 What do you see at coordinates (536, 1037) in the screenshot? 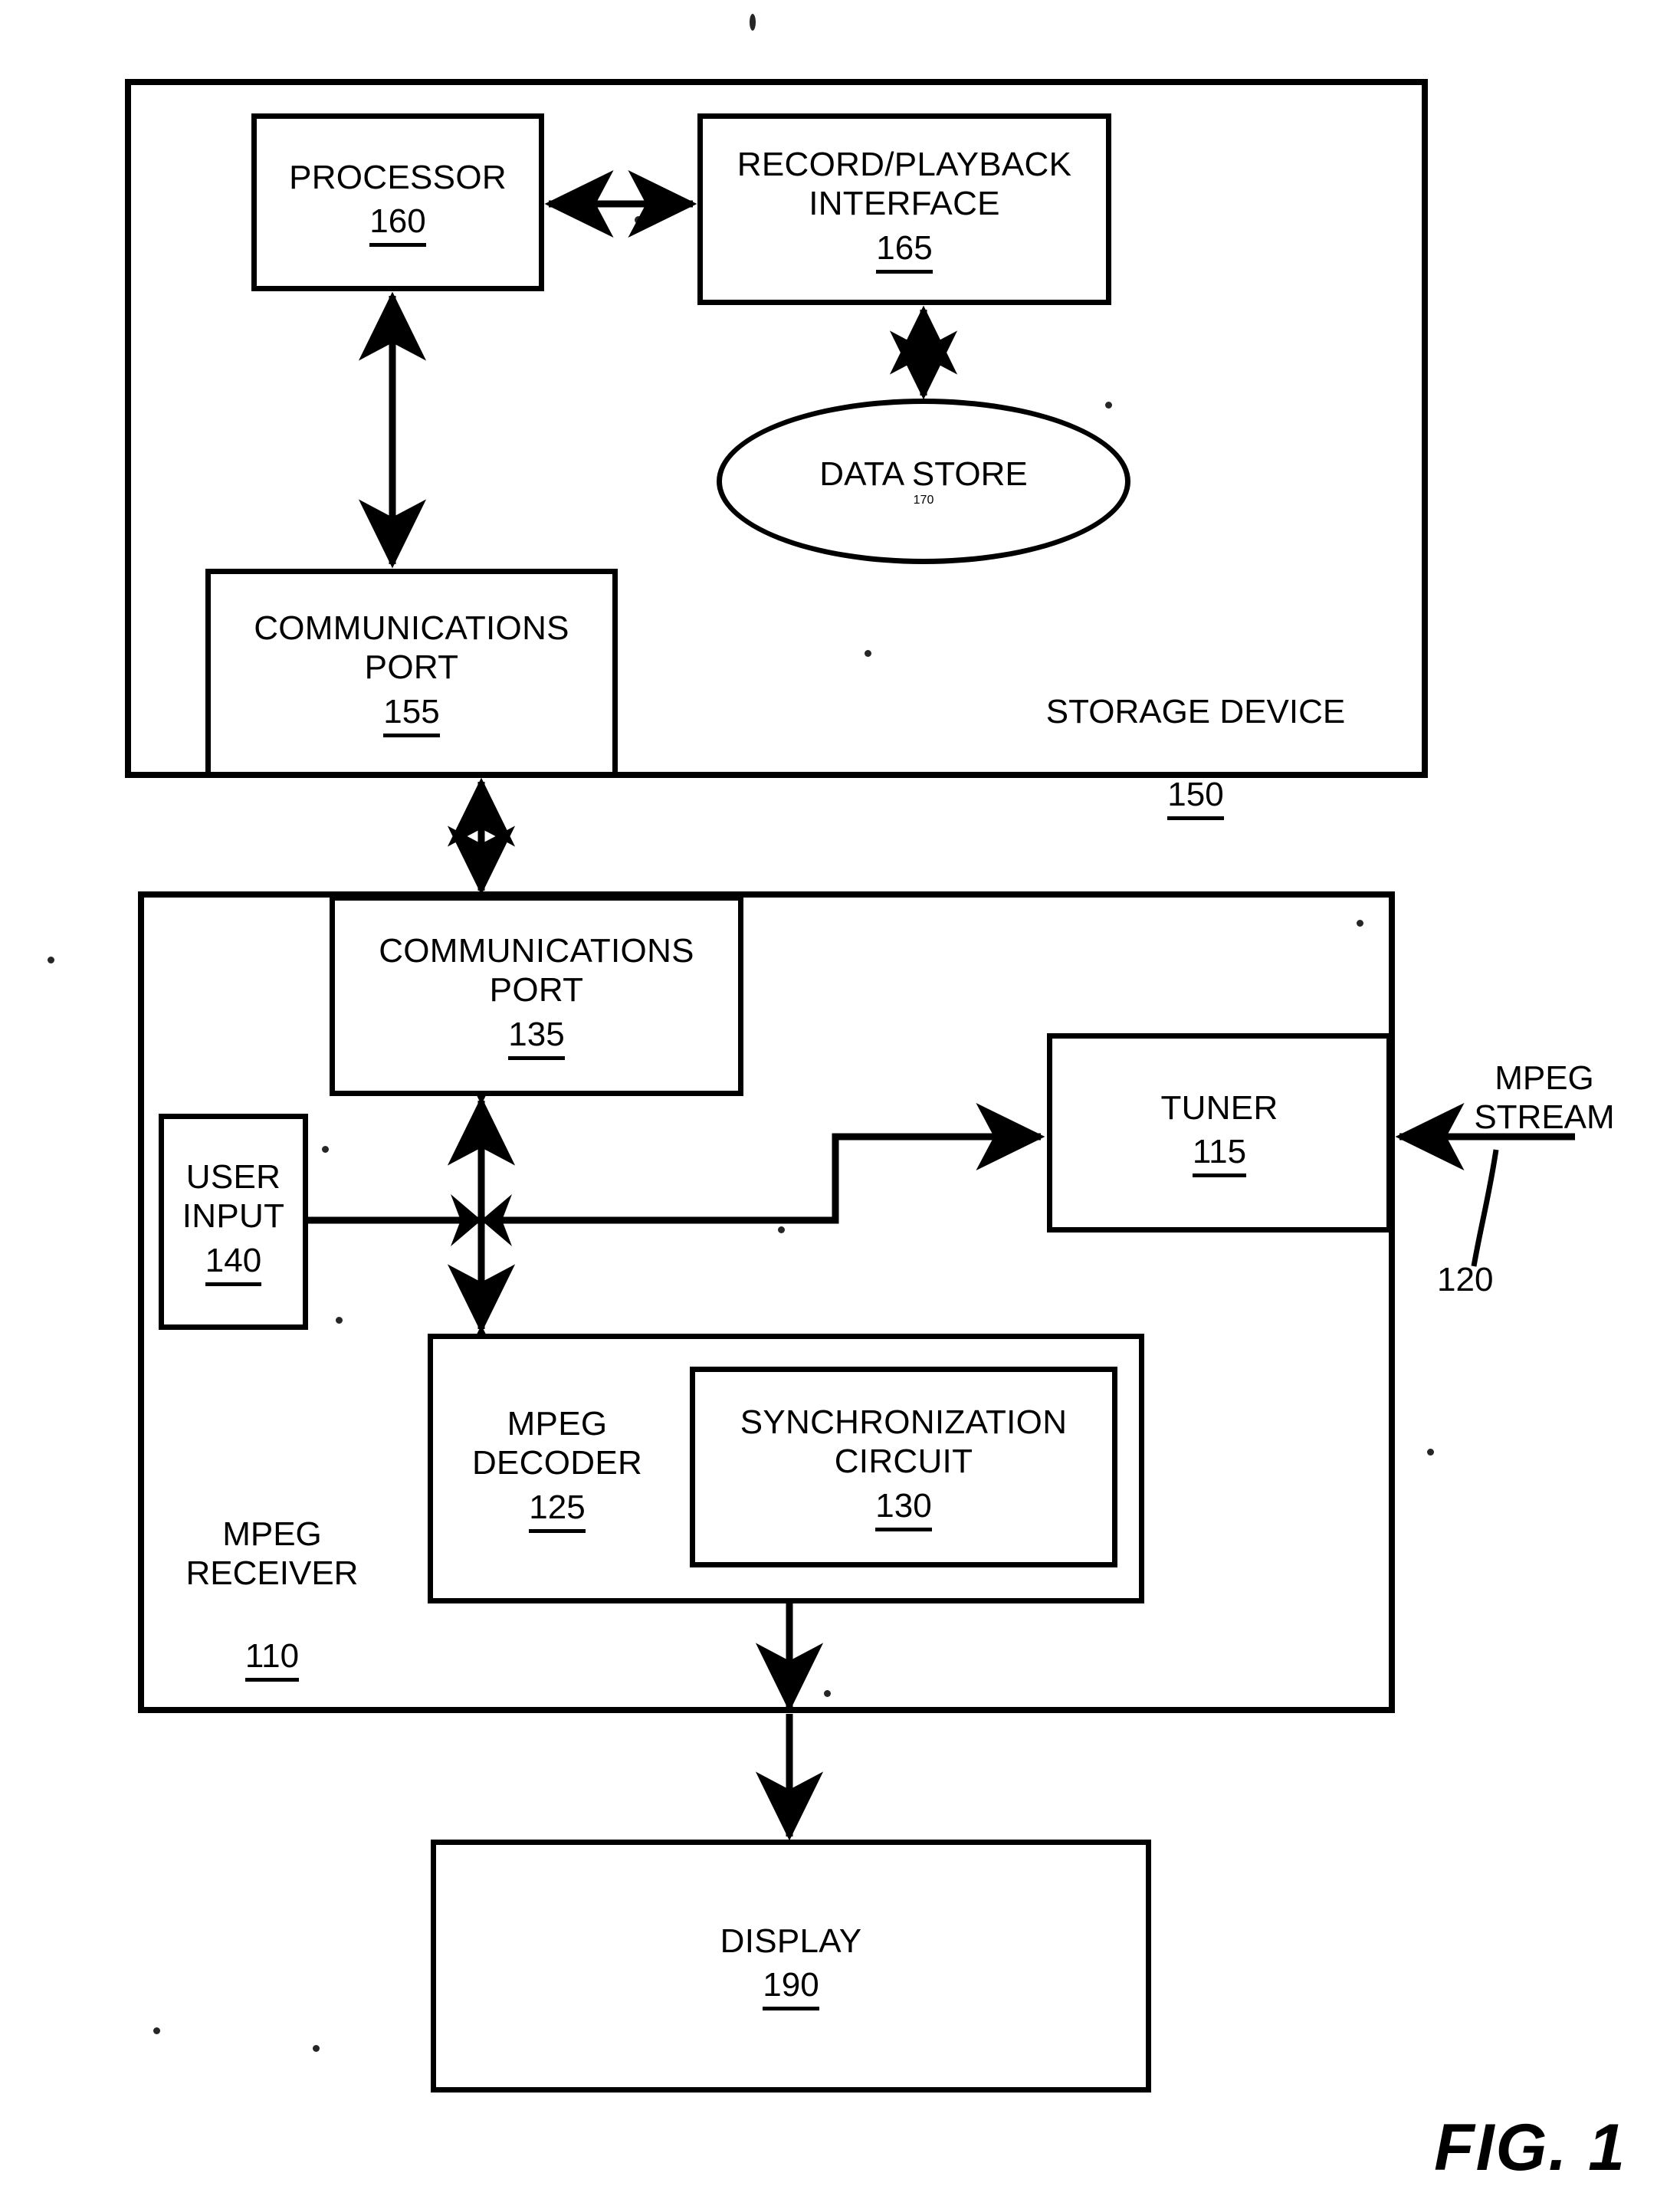
I see `receiver-comm-port-ref: 135` at bounding box center [536, 1037].